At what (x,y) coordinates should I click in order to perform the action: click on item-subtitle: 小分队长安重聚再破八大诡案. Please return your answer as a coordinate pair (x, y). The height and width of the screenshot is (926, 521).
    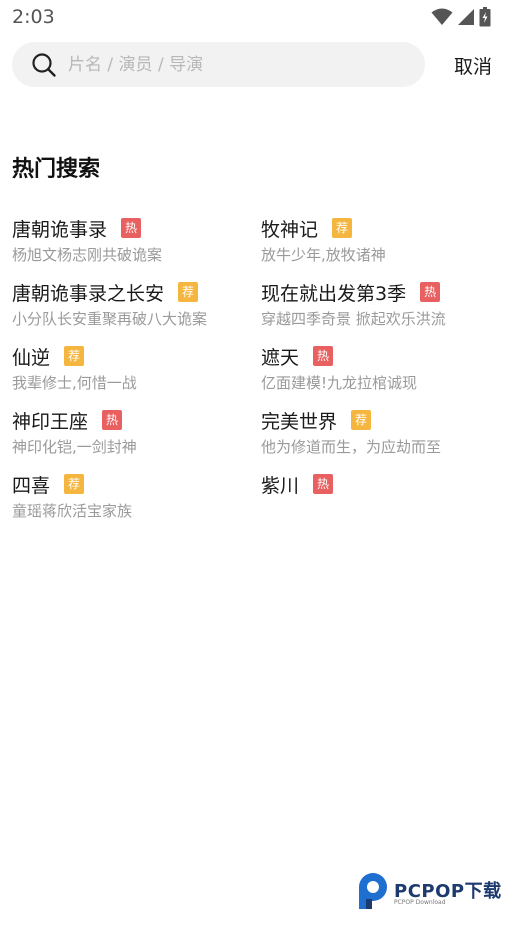
    Looking at the image, I should click on (110, 319).